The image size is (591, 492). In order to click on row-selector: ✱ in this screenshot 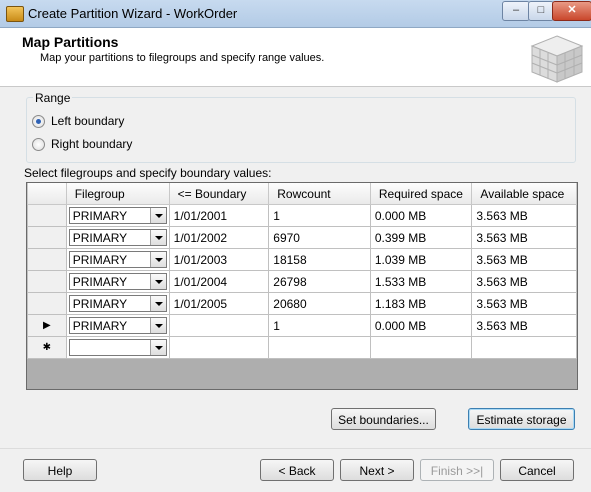, I will do `click(47, 347)`.